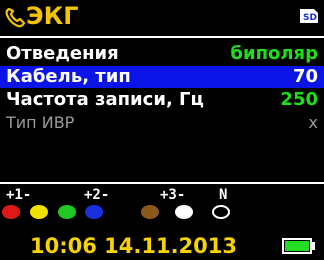 Image resolution: width=324 pixels, height=260 pixels. I want to click on page-title: ЭКГ, so click(52, 16).